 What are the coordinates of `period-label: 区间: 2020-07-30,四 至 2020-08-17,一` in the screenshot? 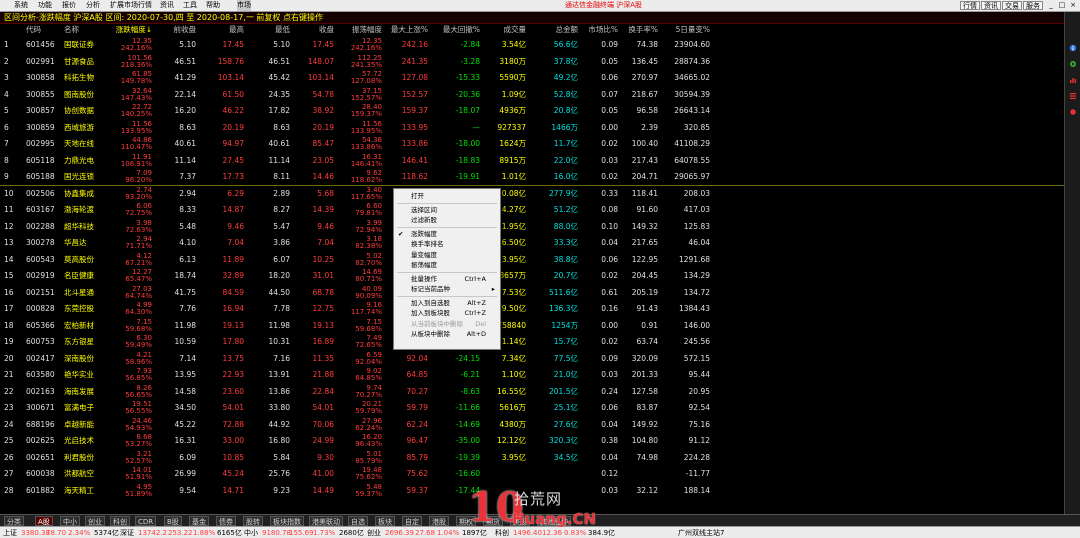 It's located at (179, 17).